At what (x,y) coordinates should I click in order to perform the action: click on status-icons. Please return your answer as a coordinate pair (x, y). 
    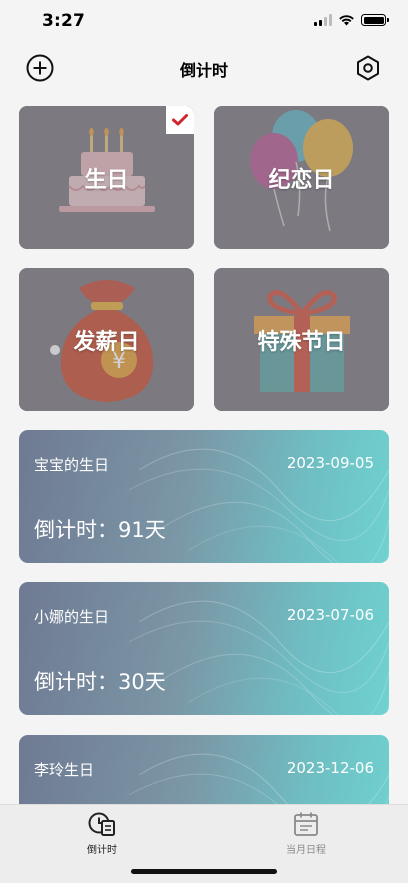
    Looking at the image, I should click on (351, 20).